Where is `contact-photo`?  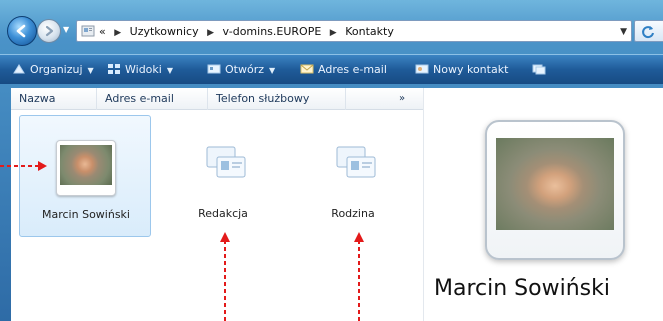 contact-photo is located at coordinates (86, 168).